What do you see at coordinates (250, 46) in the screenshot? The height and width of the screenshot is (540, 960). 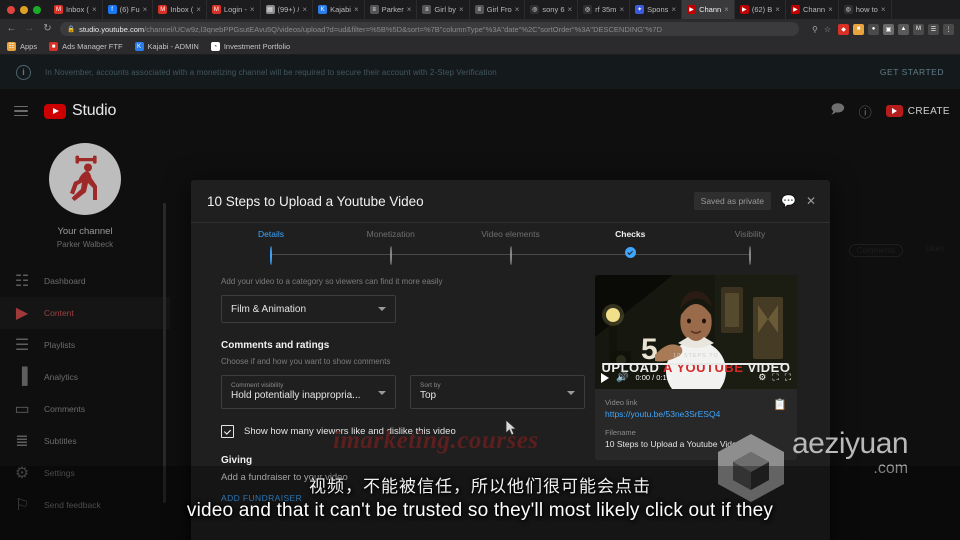 I see `bookmark-item: ◔ Investment Portfolio` at bounding box center [250, 46].